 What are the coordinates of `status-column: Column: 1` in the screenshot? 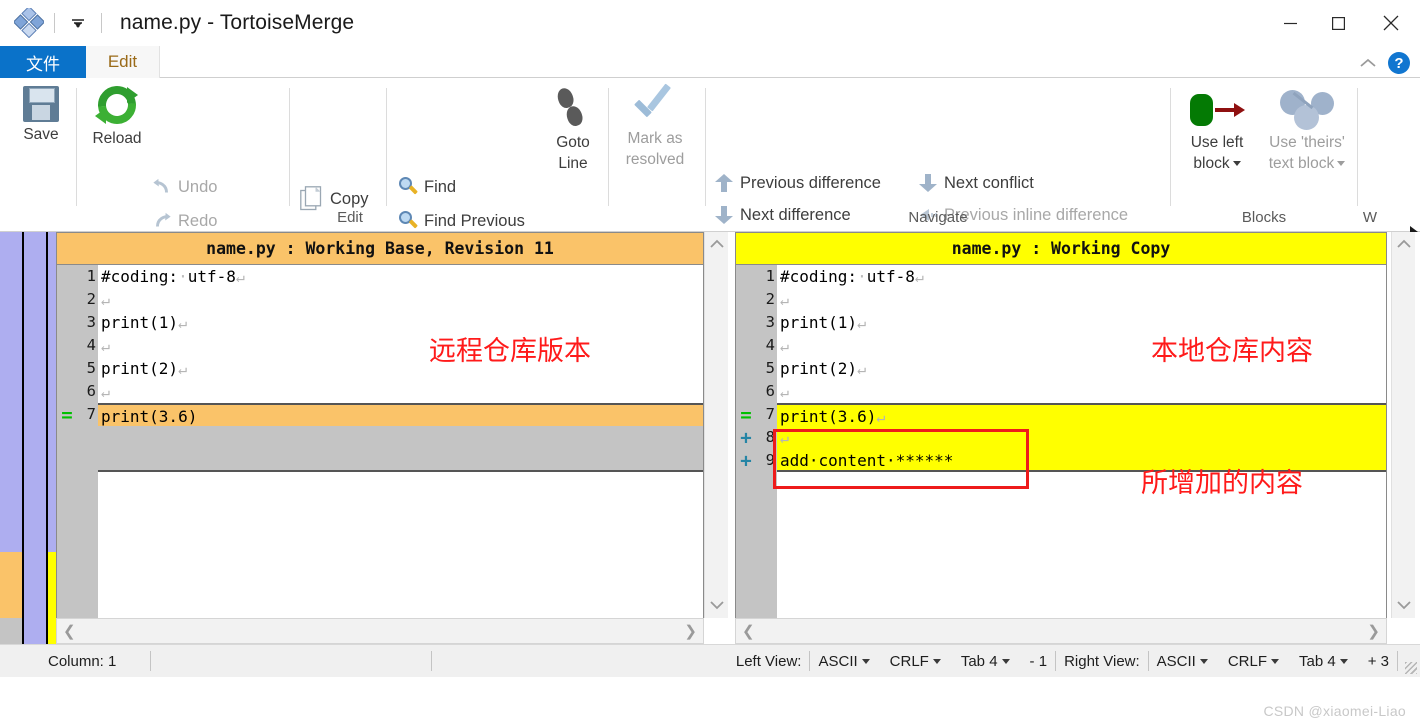 It's located at (82, 661).